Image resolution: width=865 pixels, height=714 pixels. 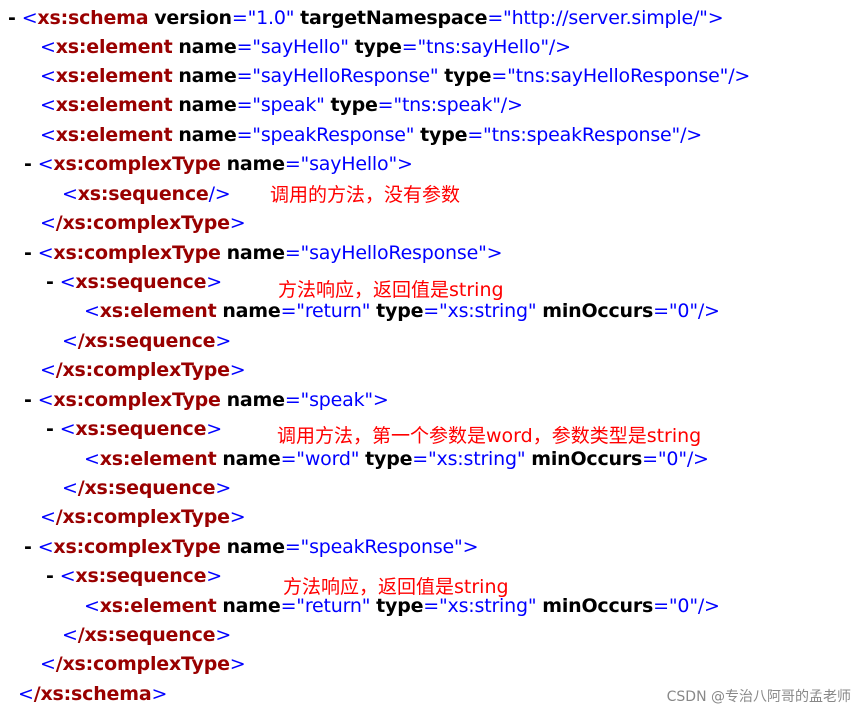 What do you see at coordinates (300, 47) in the screenshot?
I see `attribute-value: sayHello` at bounding box center [300, 47].